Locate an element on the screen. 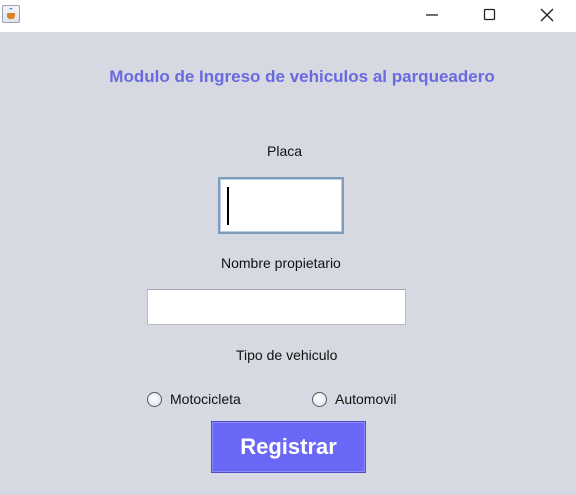 This screenshot has width=576, height=495. minimize-icon is located at coordinates (432, 15).